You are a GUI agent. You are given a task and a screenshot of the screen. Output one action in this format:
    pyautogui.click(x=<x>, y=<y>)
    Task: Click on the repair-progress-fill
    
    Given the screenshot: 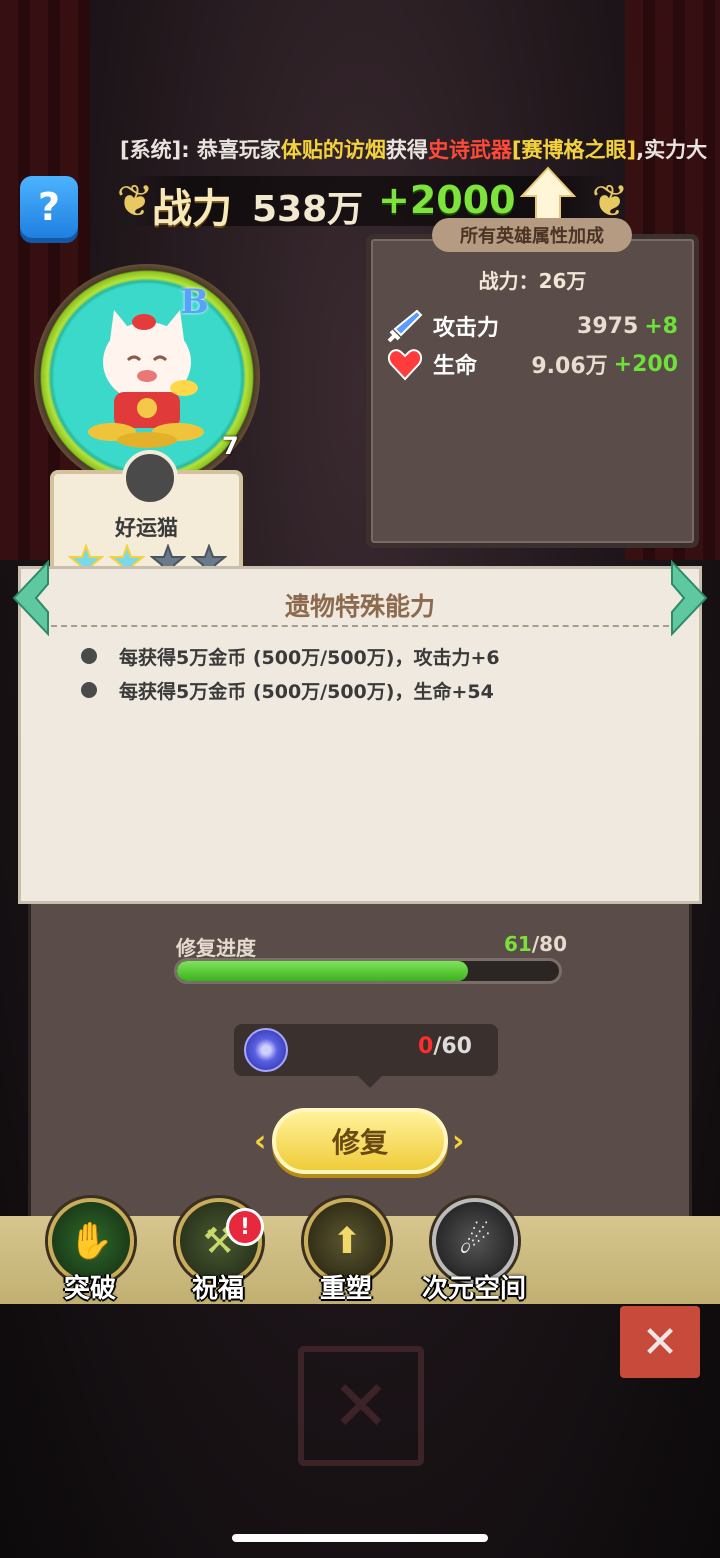 What is the action you would take?
    pyautogui.click(x=323, y=971)
    